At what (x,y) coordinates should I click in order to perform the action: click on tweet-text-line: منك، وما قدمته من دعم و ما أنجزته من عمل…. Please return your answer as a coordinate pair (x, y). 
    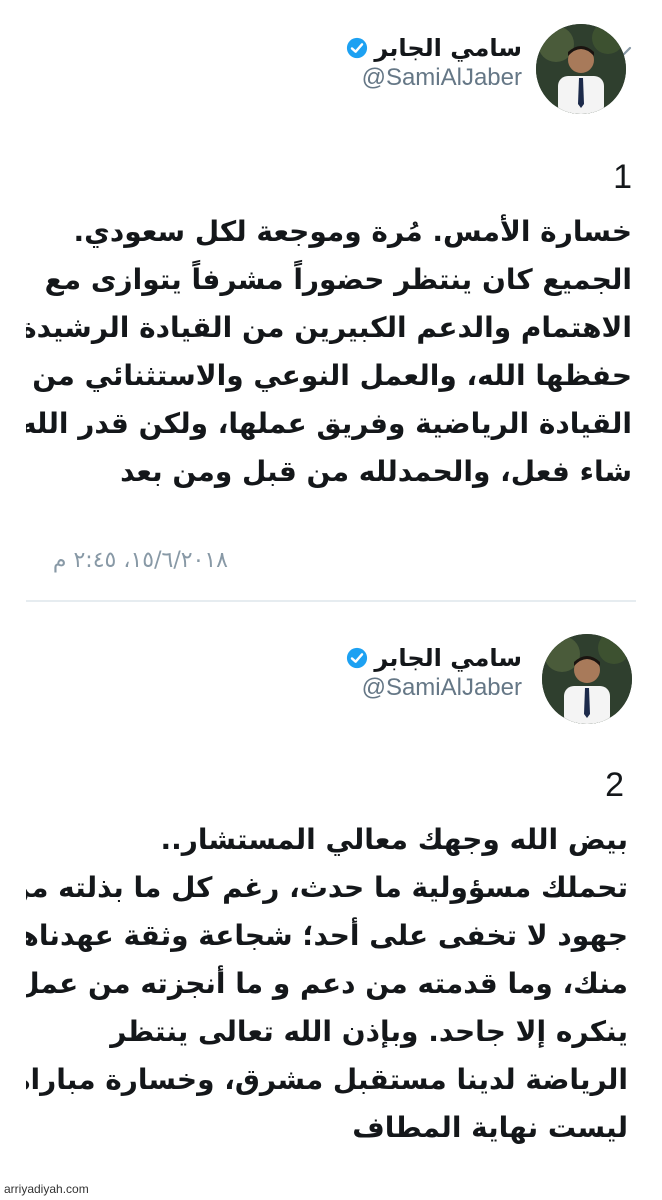
    Looking at the image, I should click on (327, 983).